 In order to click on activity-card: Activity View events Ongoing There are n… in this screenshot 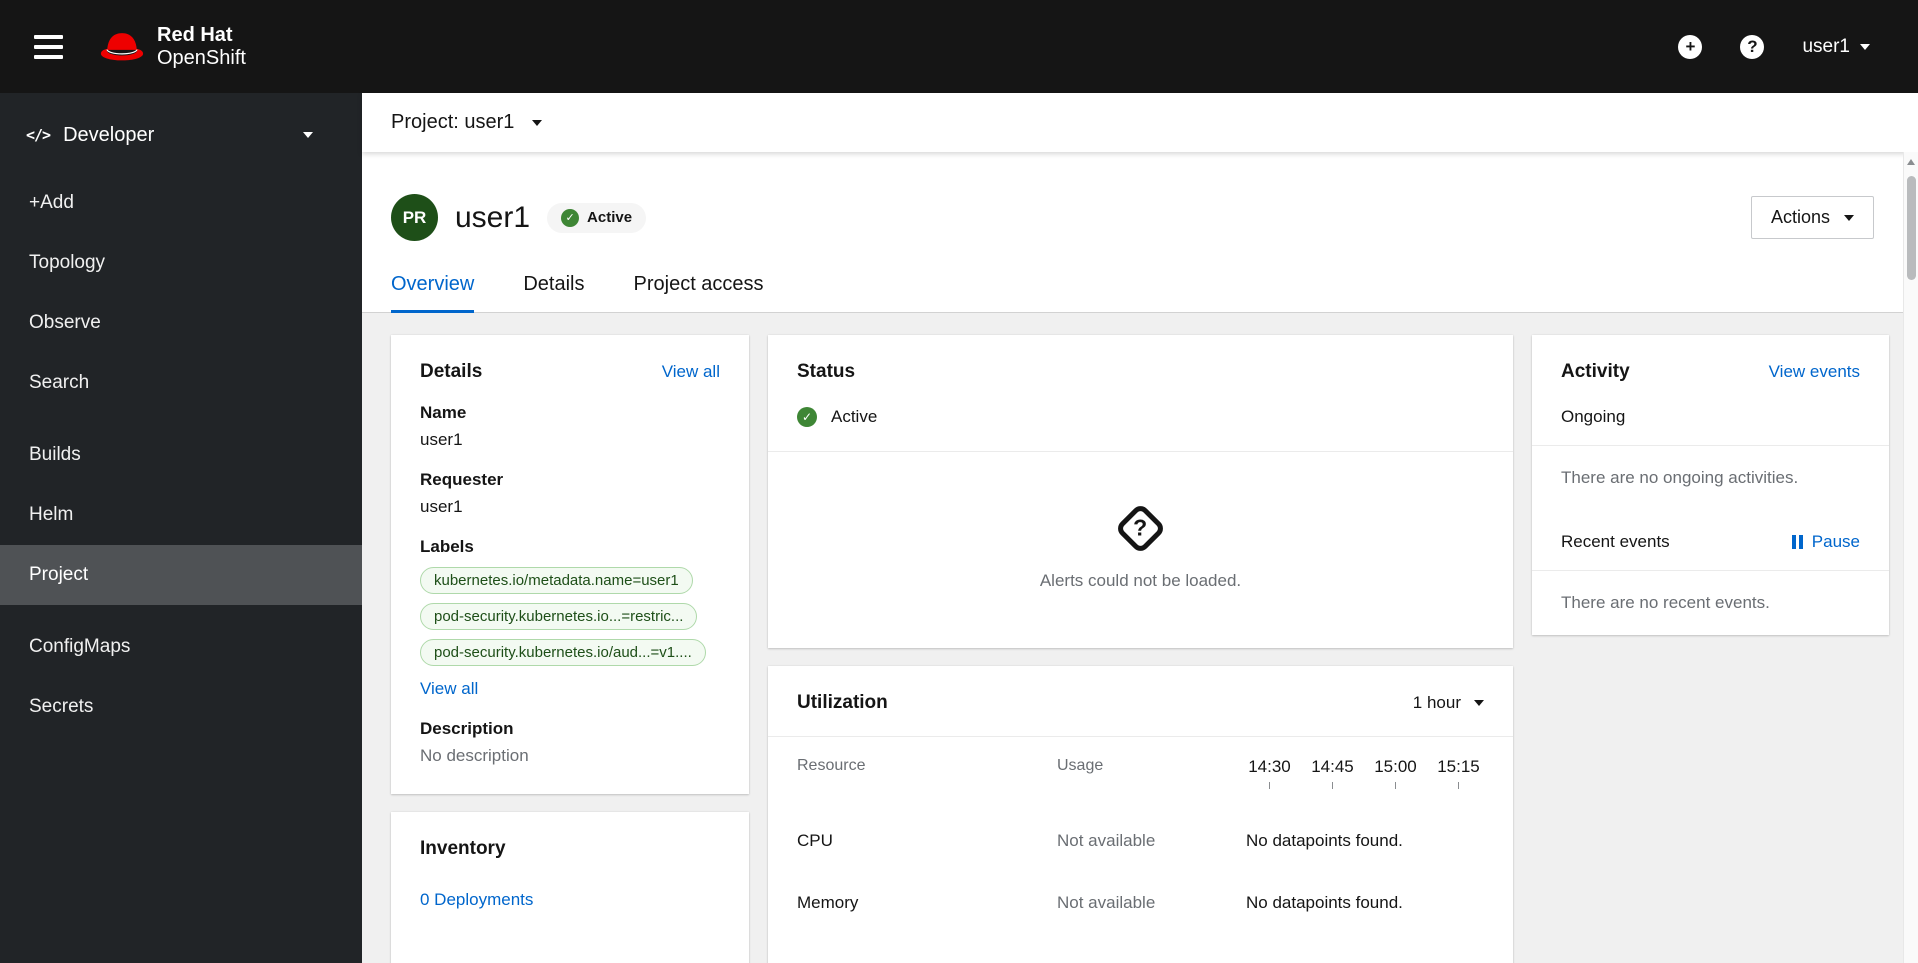, I will do `click(1710, 485)`.